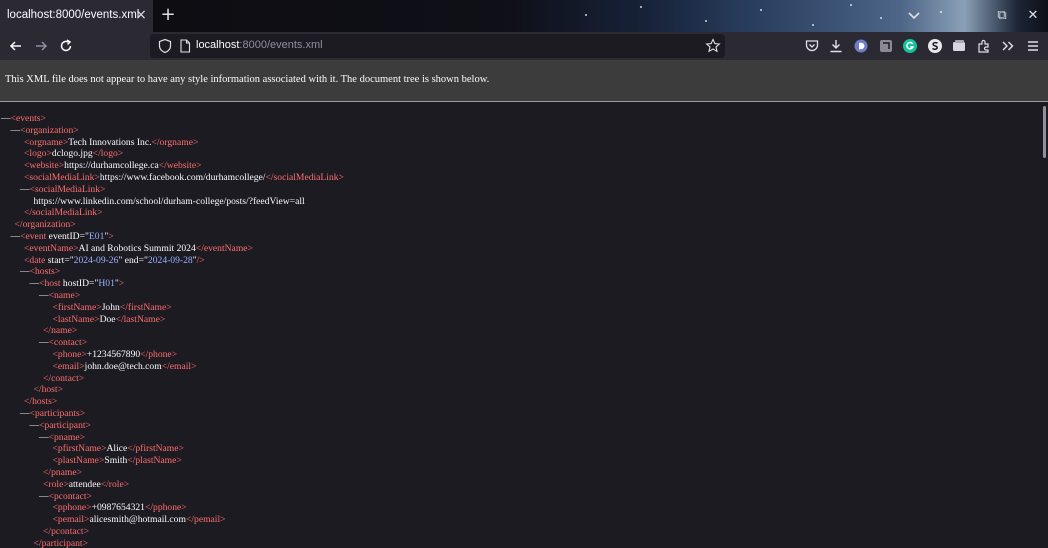 The width and height of the screenshot is (1048, 548). What do you see at coordinates (76, 16) in the screenshot?
I see `tab-active: localhost:8000/events.xml ×` at bounding box center [76, 16].